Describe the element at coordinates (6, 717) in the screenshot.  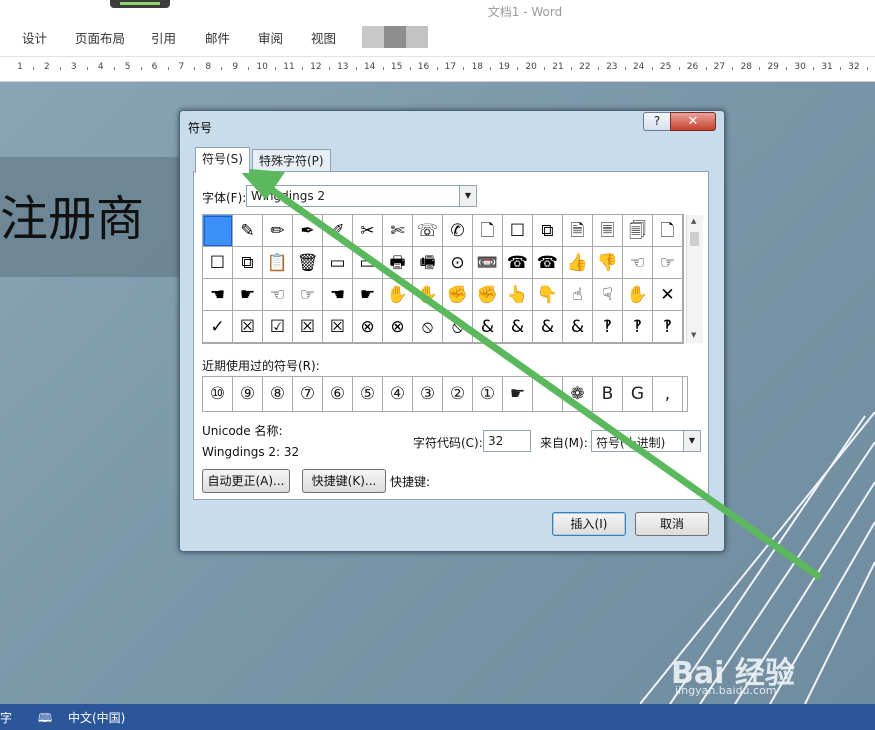
I see `word-count: 字` at that location.